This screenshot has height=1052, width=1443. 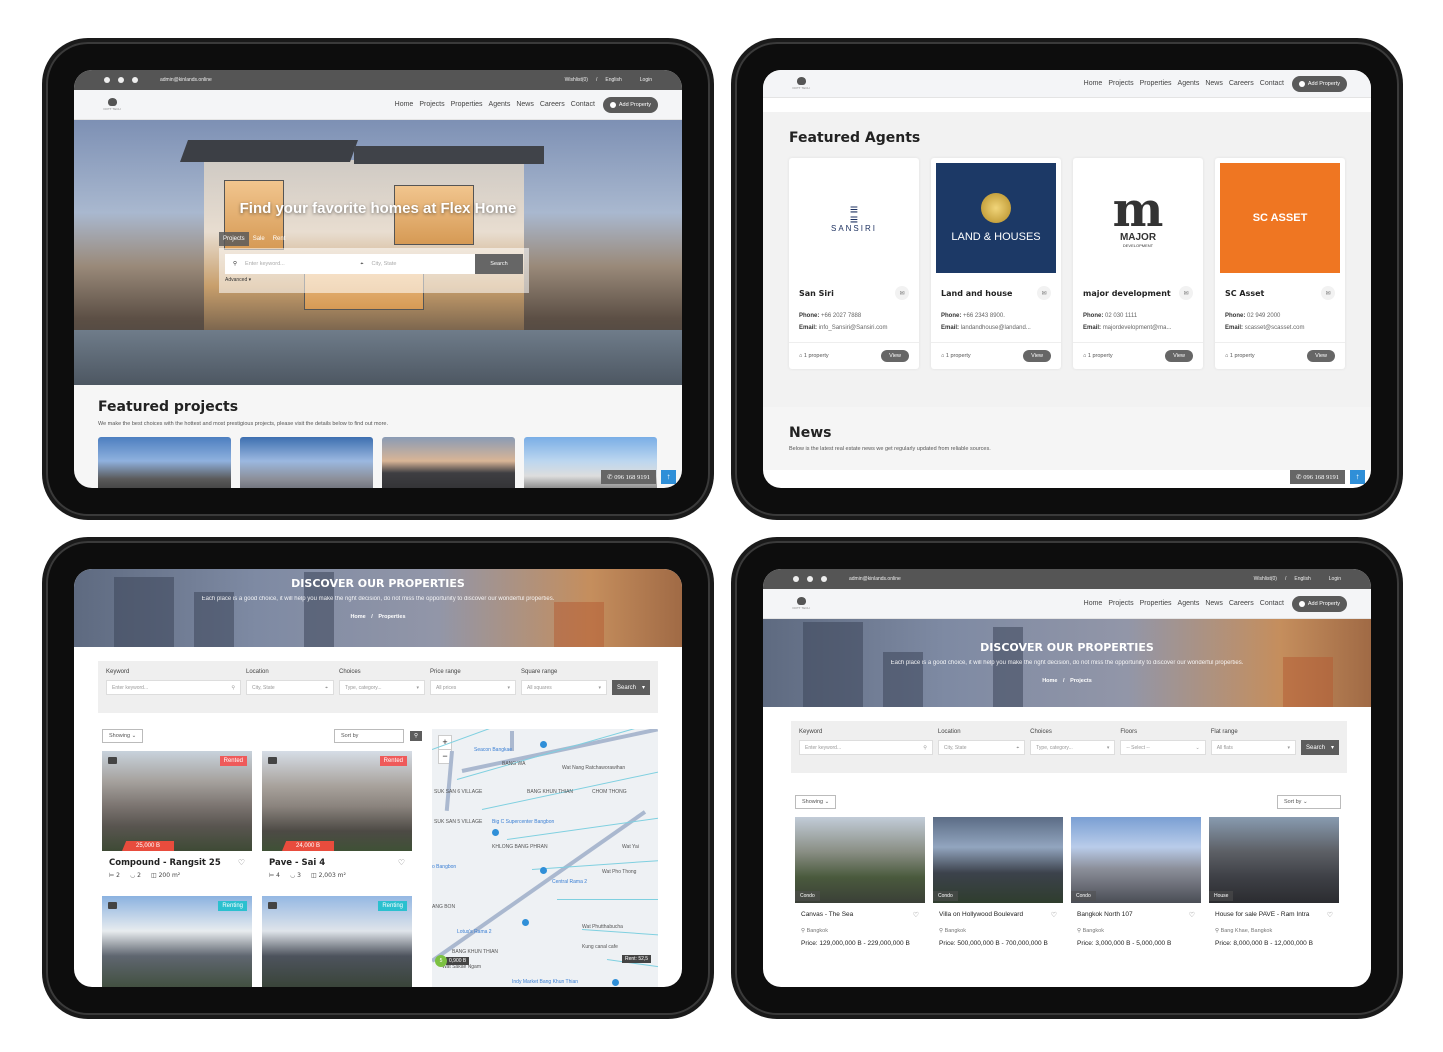 I want to click on agent-name: Land and house, so click(x=976, y=293).